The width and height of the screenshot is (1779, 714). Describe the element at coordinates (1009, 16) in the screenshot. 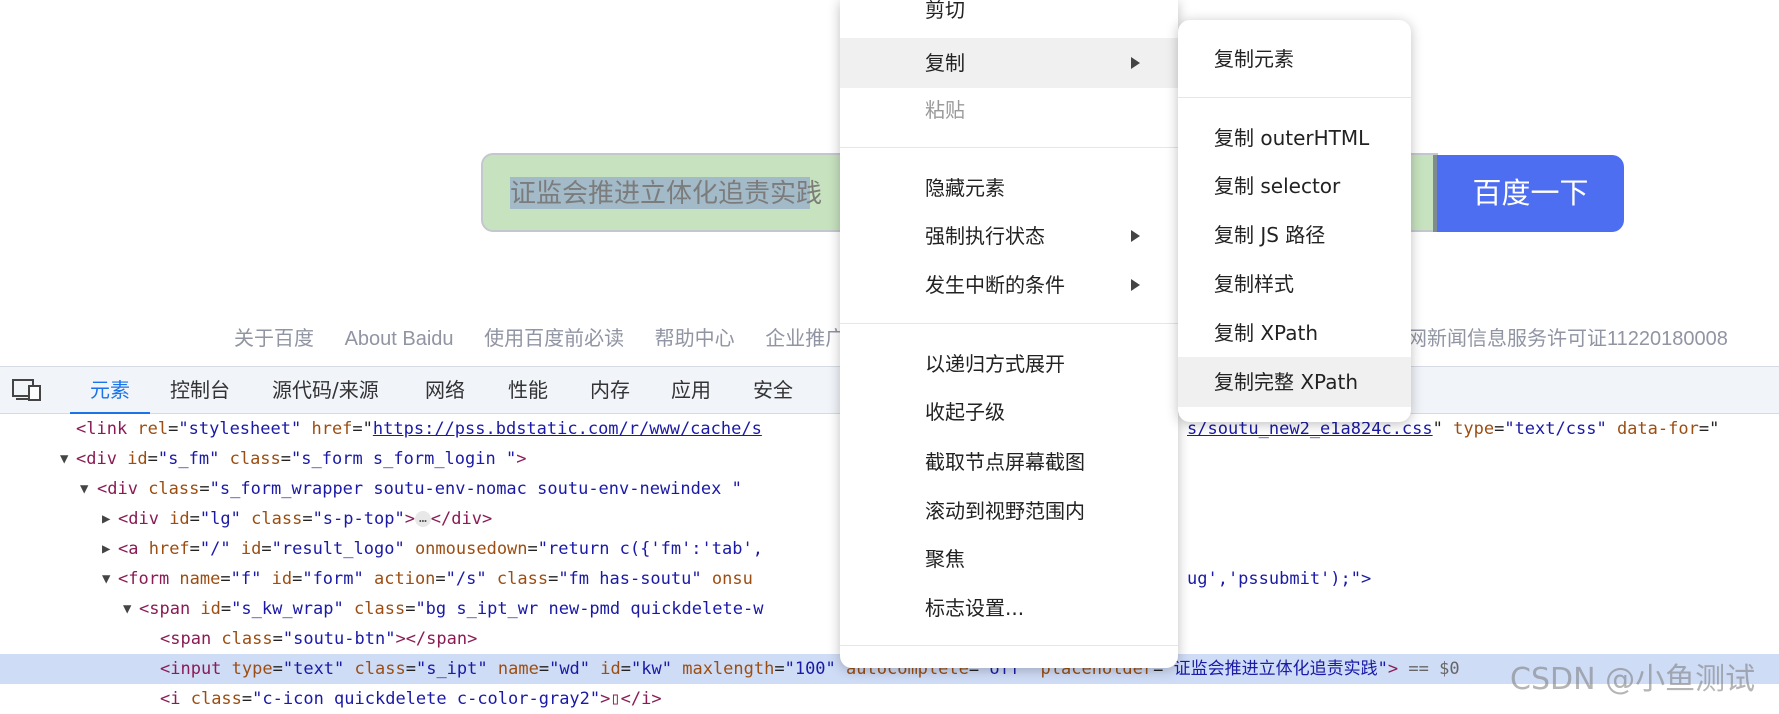

I see `menu-item-cut: 剪切` at that location.